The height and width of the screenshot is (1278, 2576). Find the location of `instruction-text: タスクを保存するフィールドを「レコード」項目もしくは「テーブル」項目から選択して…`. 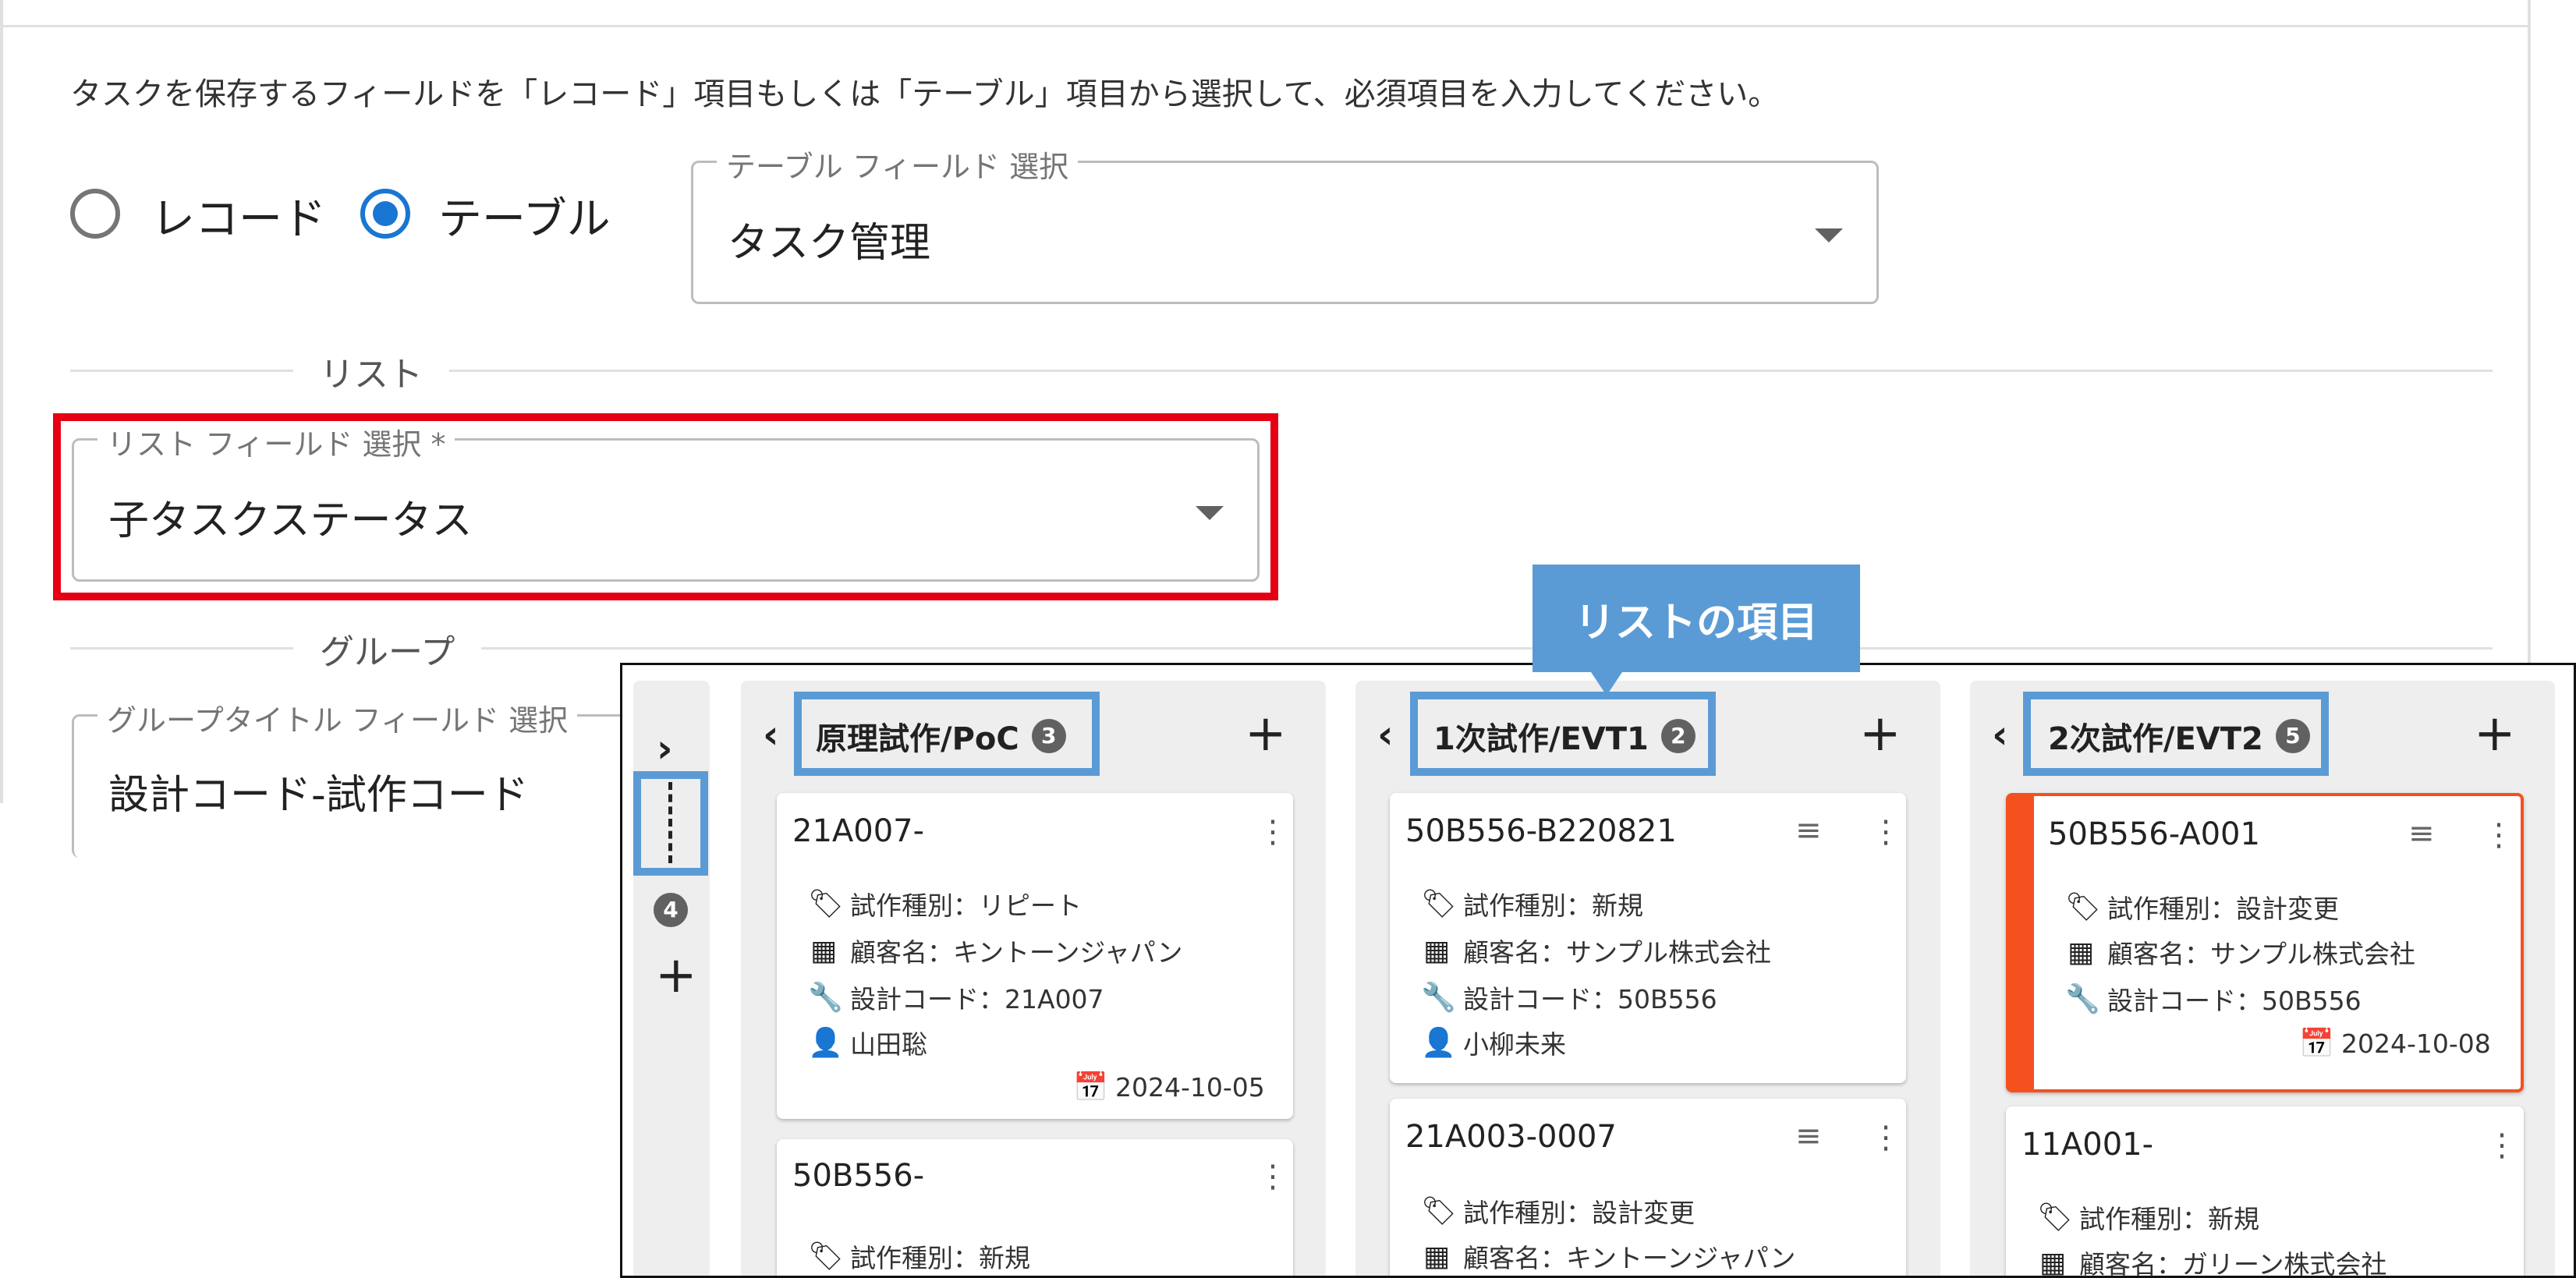

instruction-text: タスクを保存するフィールドを「レコード」項目もしくは「テーブル」項目から選択して… is located at coordinates (925, 94).